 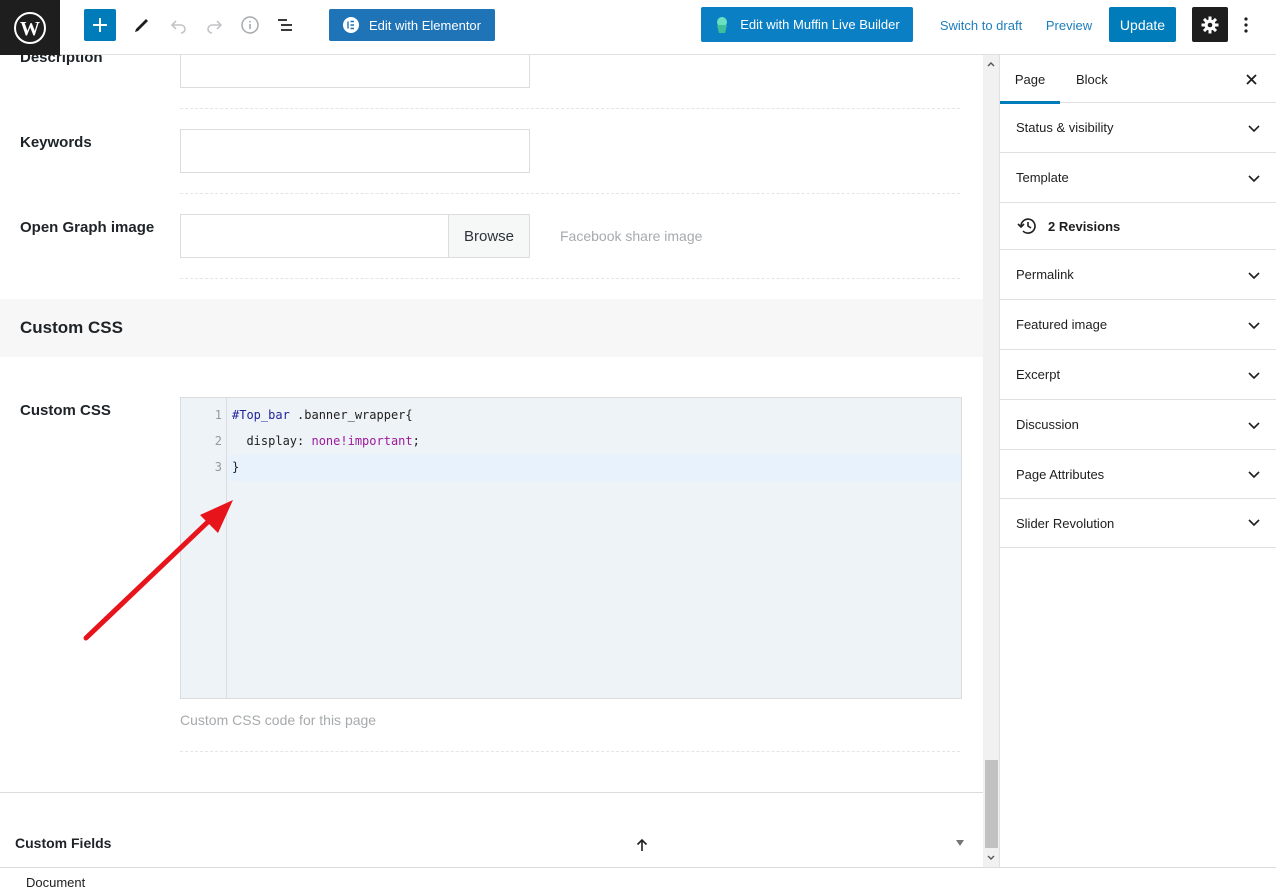 I want to click on sidebar-tabs: Page Block, so click(x=1138, y=79).